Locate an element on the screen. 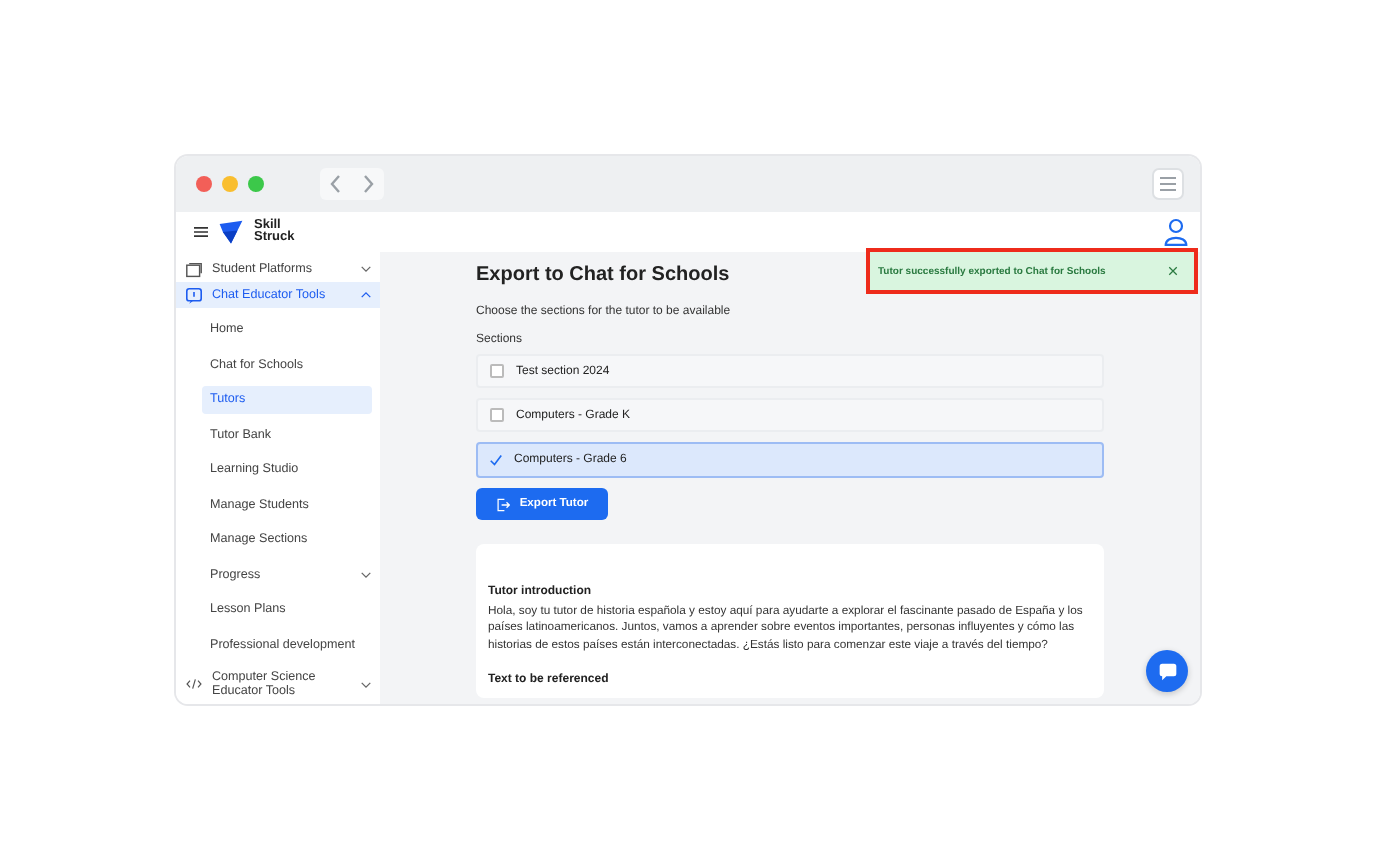 This screenshot has height=860, width=1376. user-icon is located at coordinates (1176, 232).